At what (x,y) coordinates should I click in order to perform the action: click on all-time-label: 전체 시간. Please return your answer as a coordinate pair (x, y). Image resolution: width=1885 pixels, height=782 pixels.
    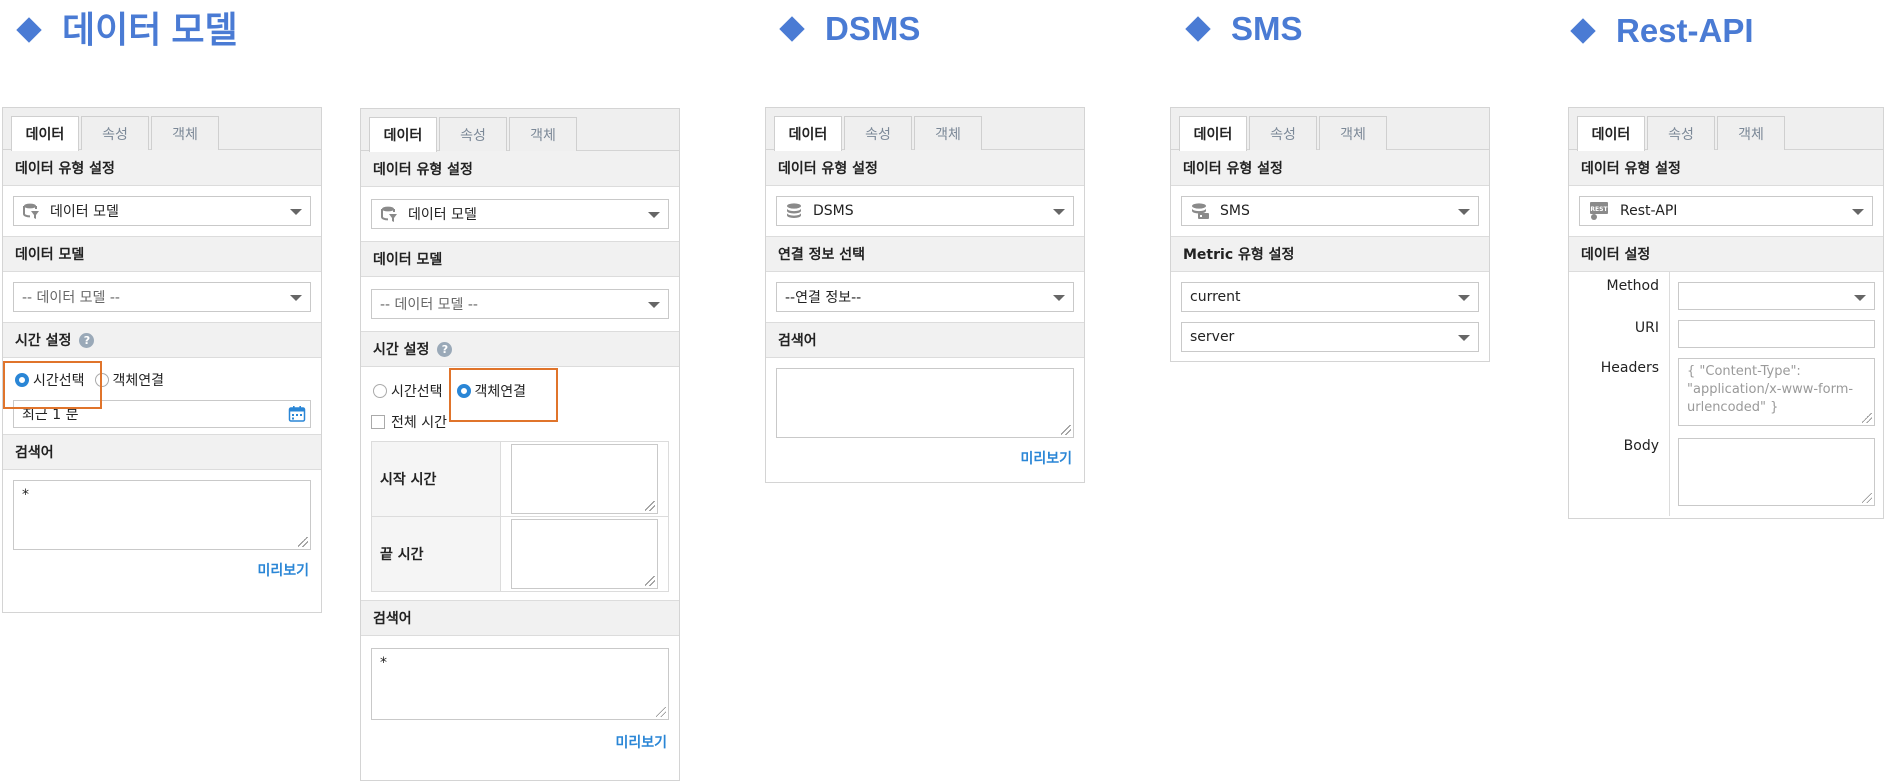
    Looking at the image, I should click on (419, 423).